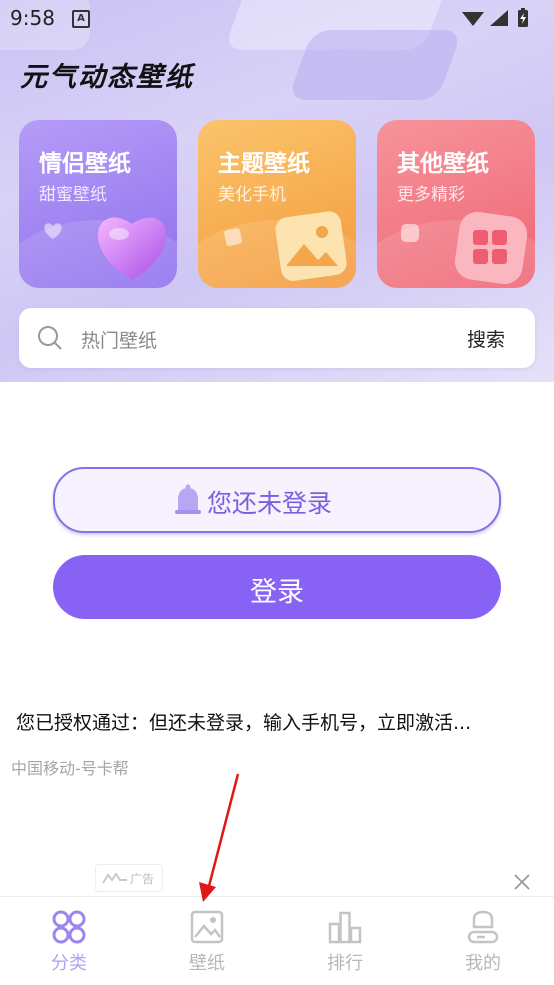  I want to click on login-button: 登录, so click(277, 587).